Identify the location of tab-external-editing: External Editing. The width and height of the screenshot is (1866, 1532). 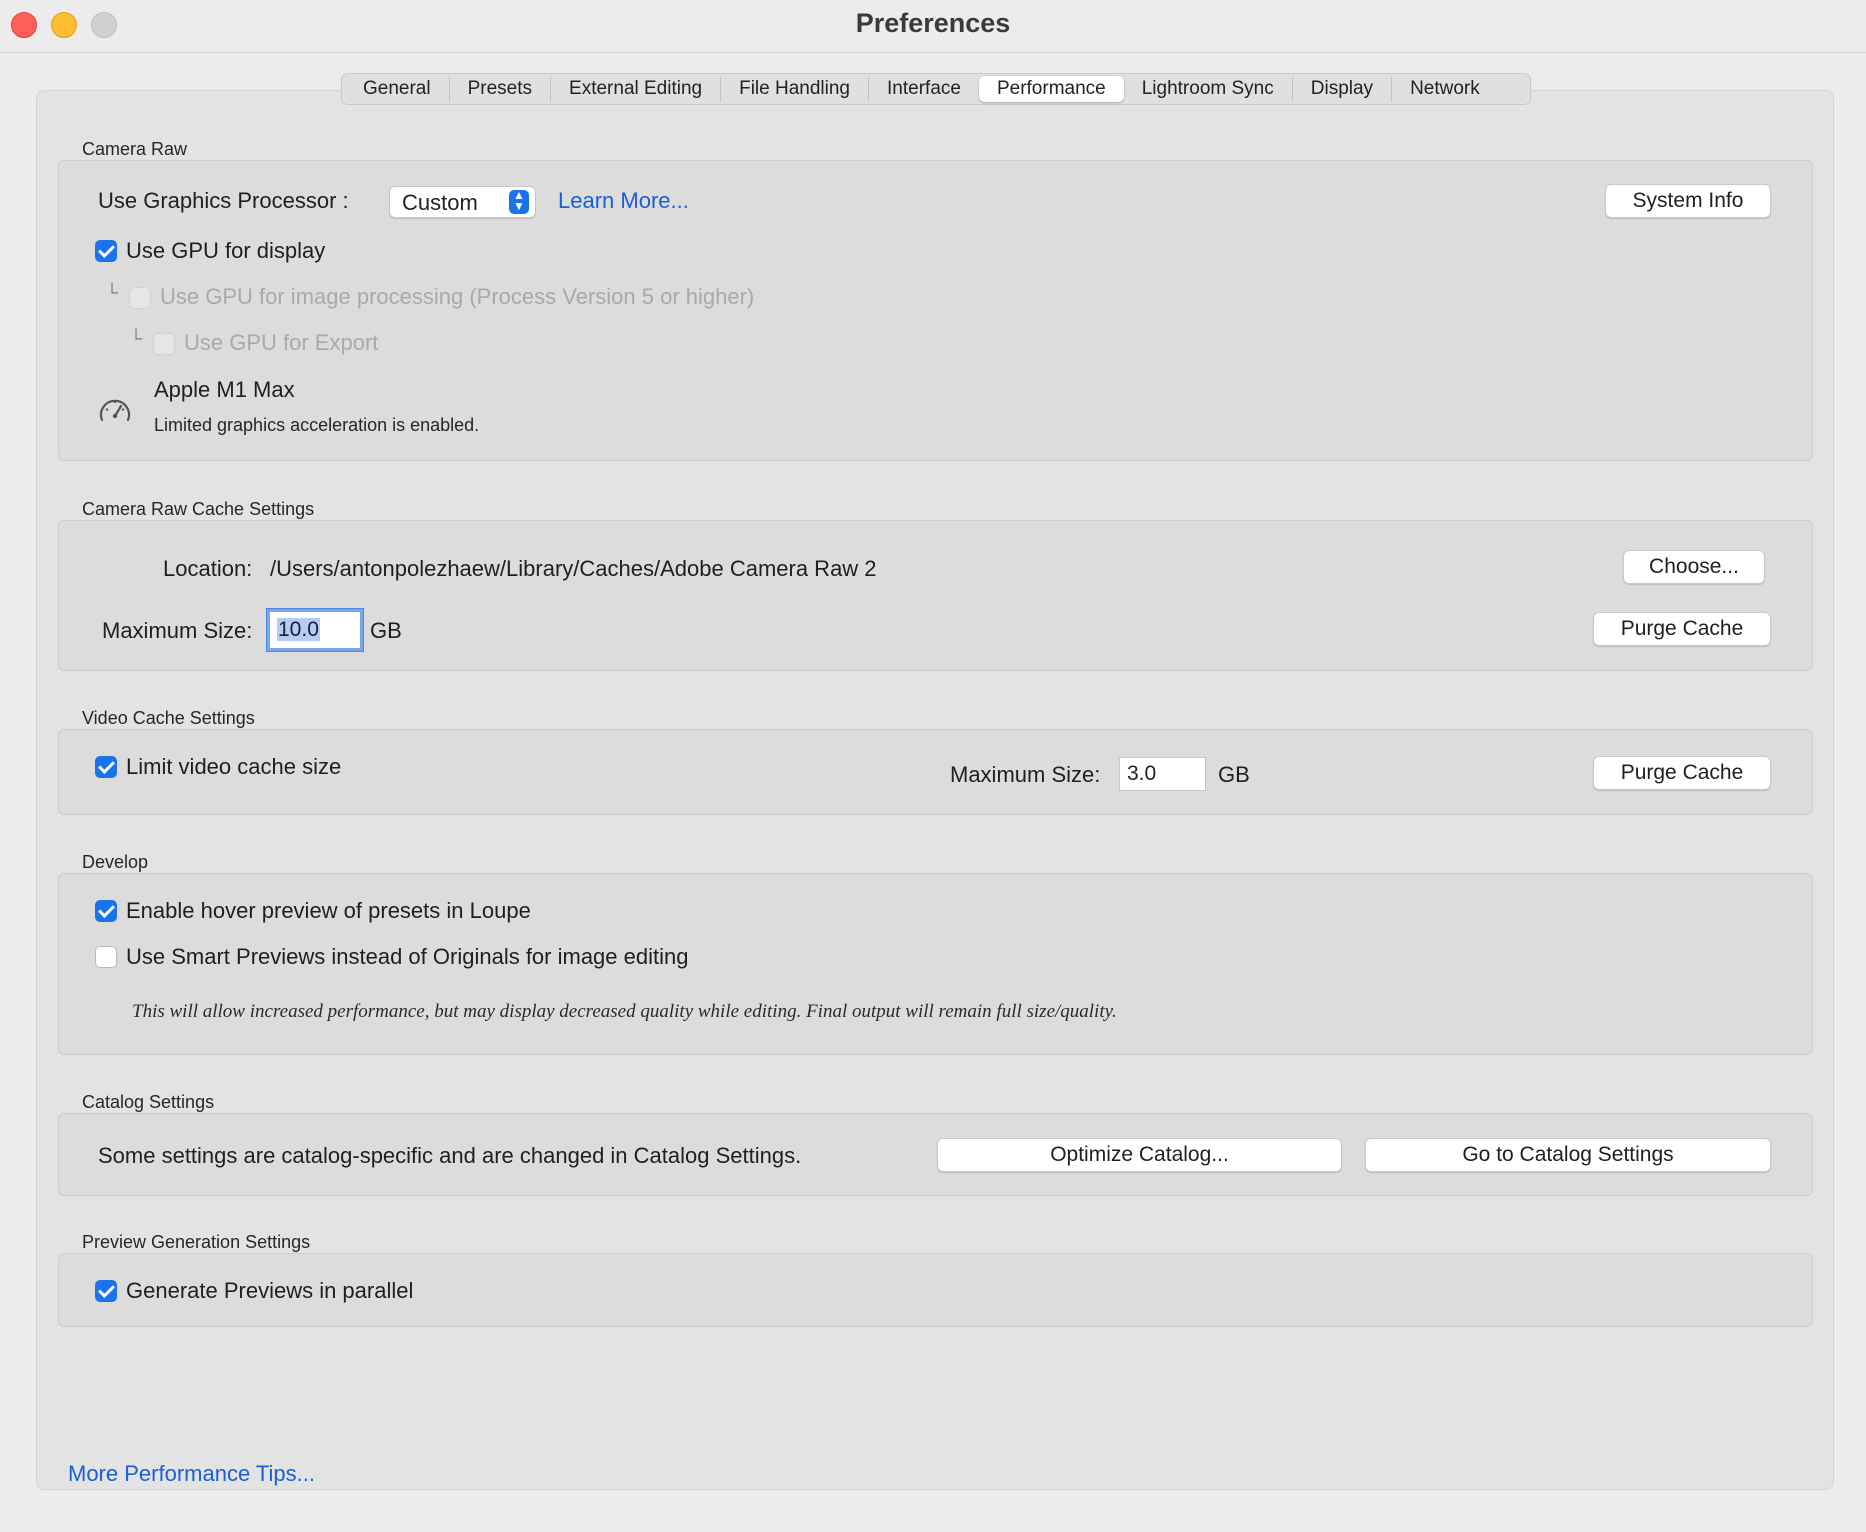
(635, 89).